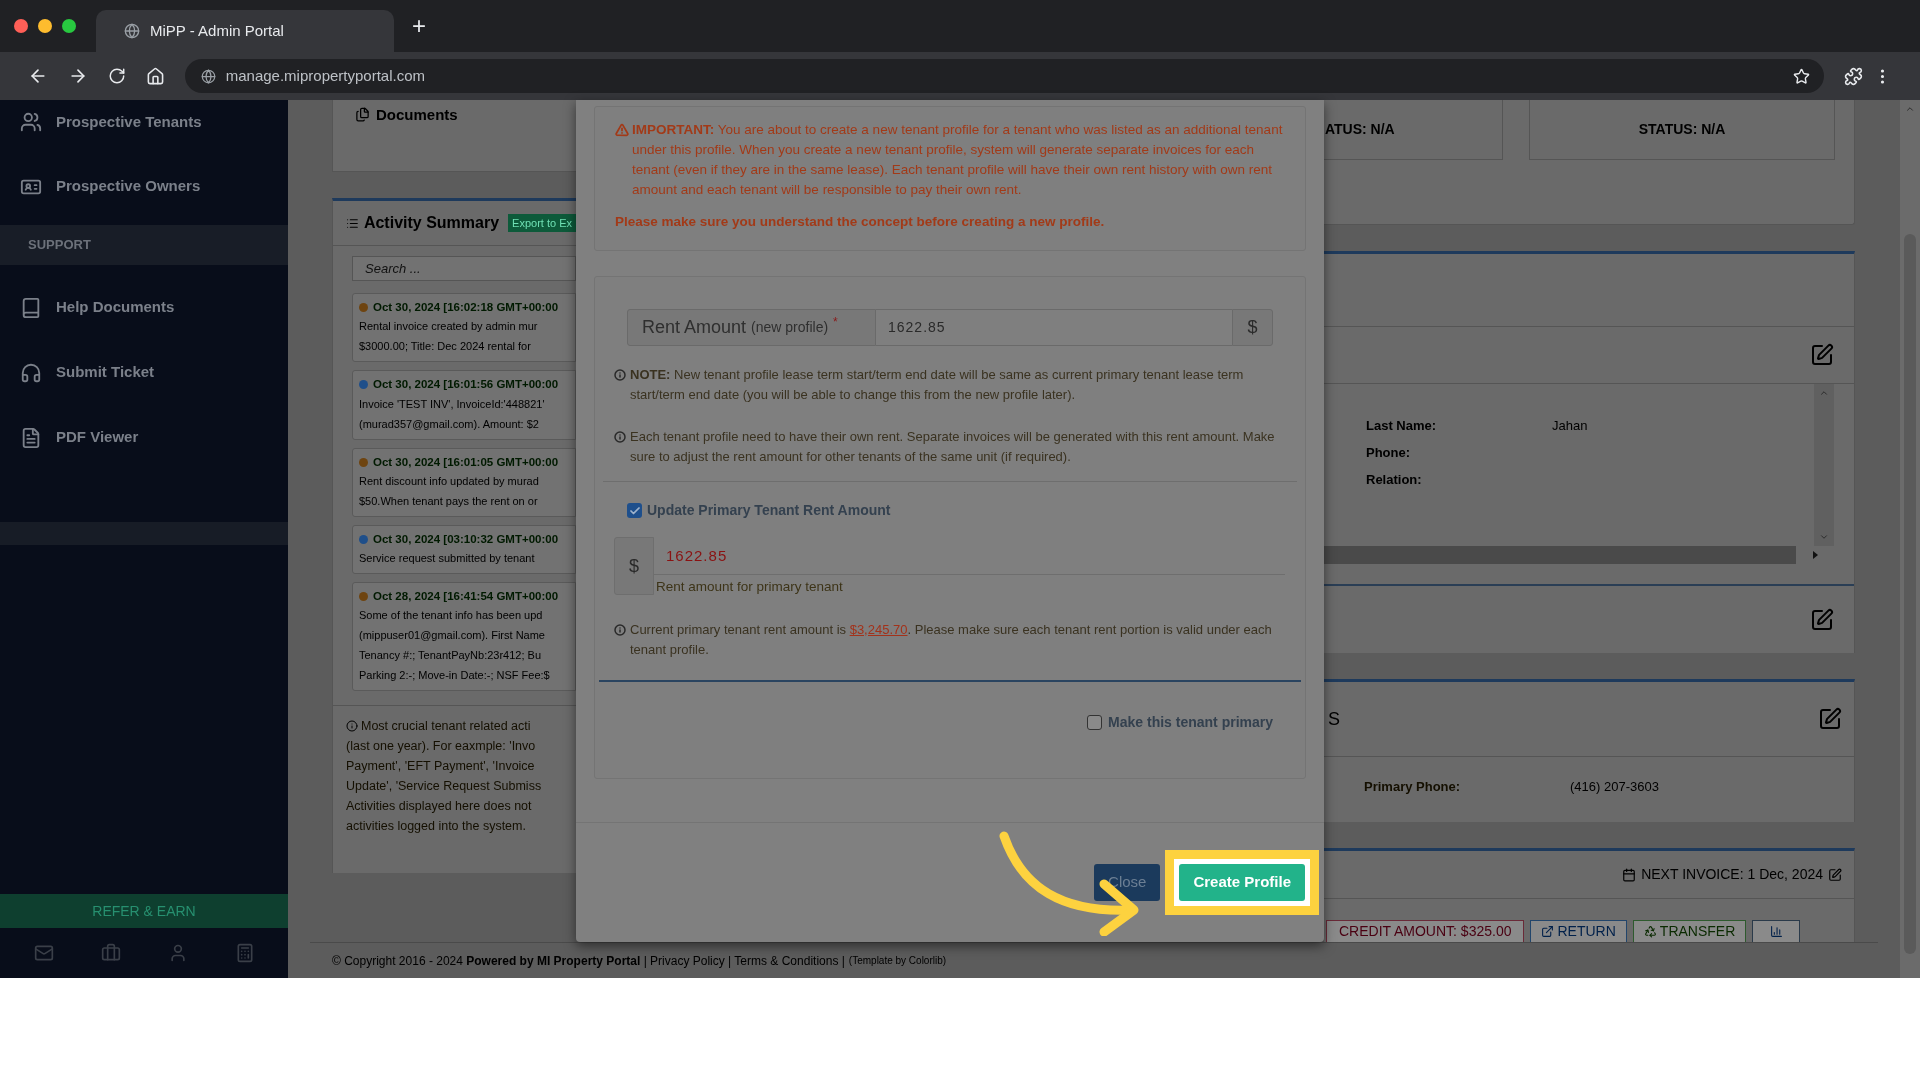  What do you see at coordinates (419, 26) in the screenshot?
I see `new-tab-button: +` at bounding box center [419, 26].